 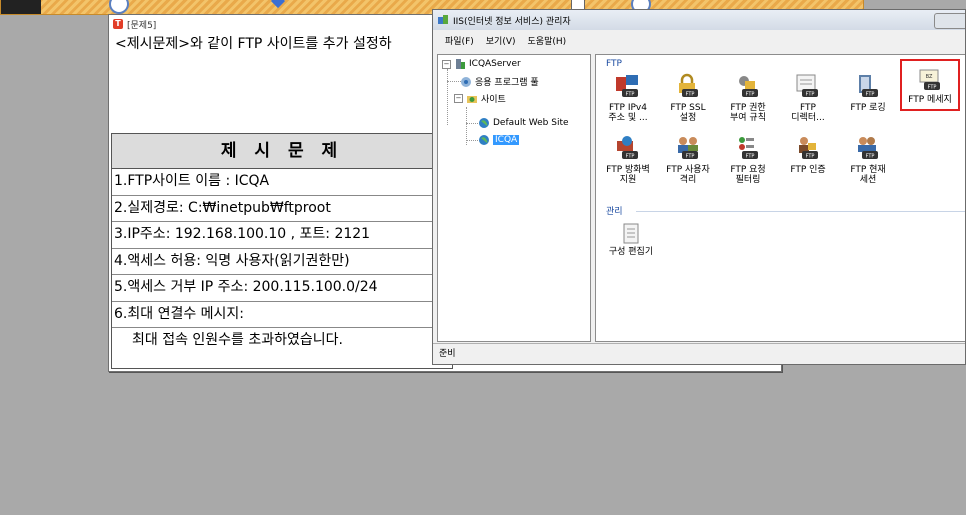 I want to click on circle-marker-icon, so click(x=119, y=7).